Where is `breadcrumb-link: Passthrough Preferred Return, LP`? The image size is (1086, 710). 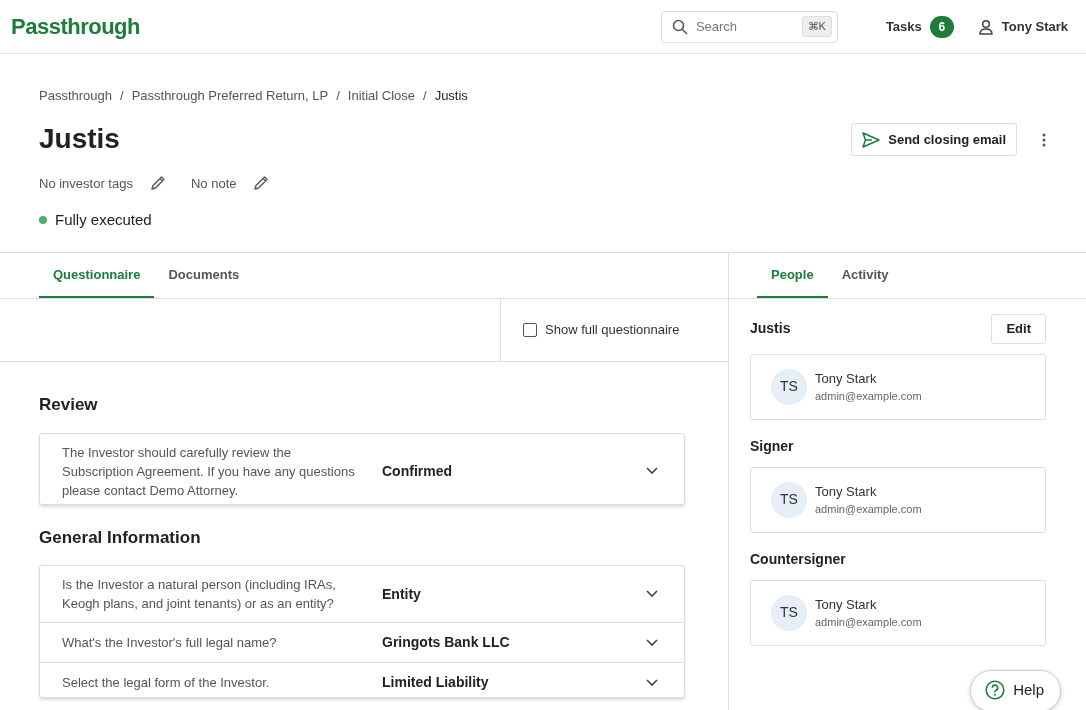
breadcrumb-link: Passthrough Preferred Return, LP is located at coordinates (230, 96).